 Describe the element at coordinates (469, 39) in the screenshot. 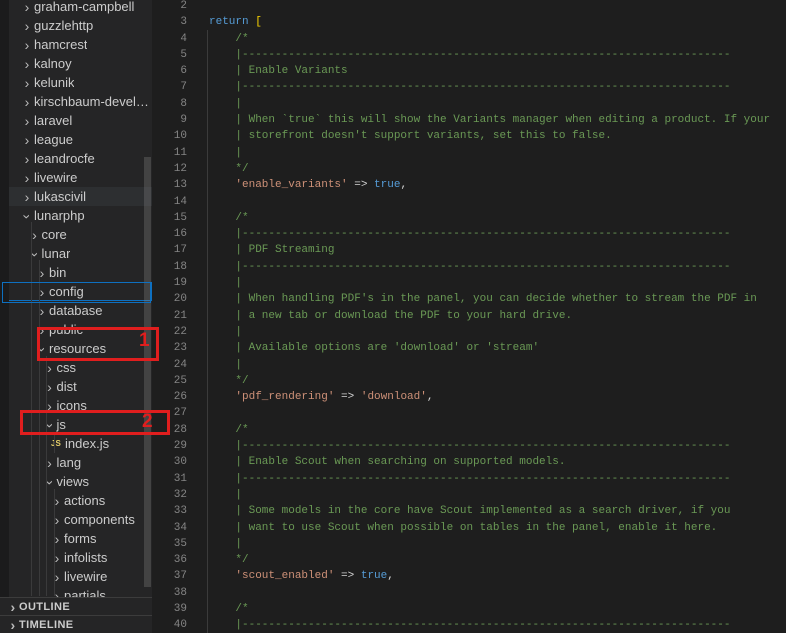

I see `code-line-4: 4 /*` at that location.